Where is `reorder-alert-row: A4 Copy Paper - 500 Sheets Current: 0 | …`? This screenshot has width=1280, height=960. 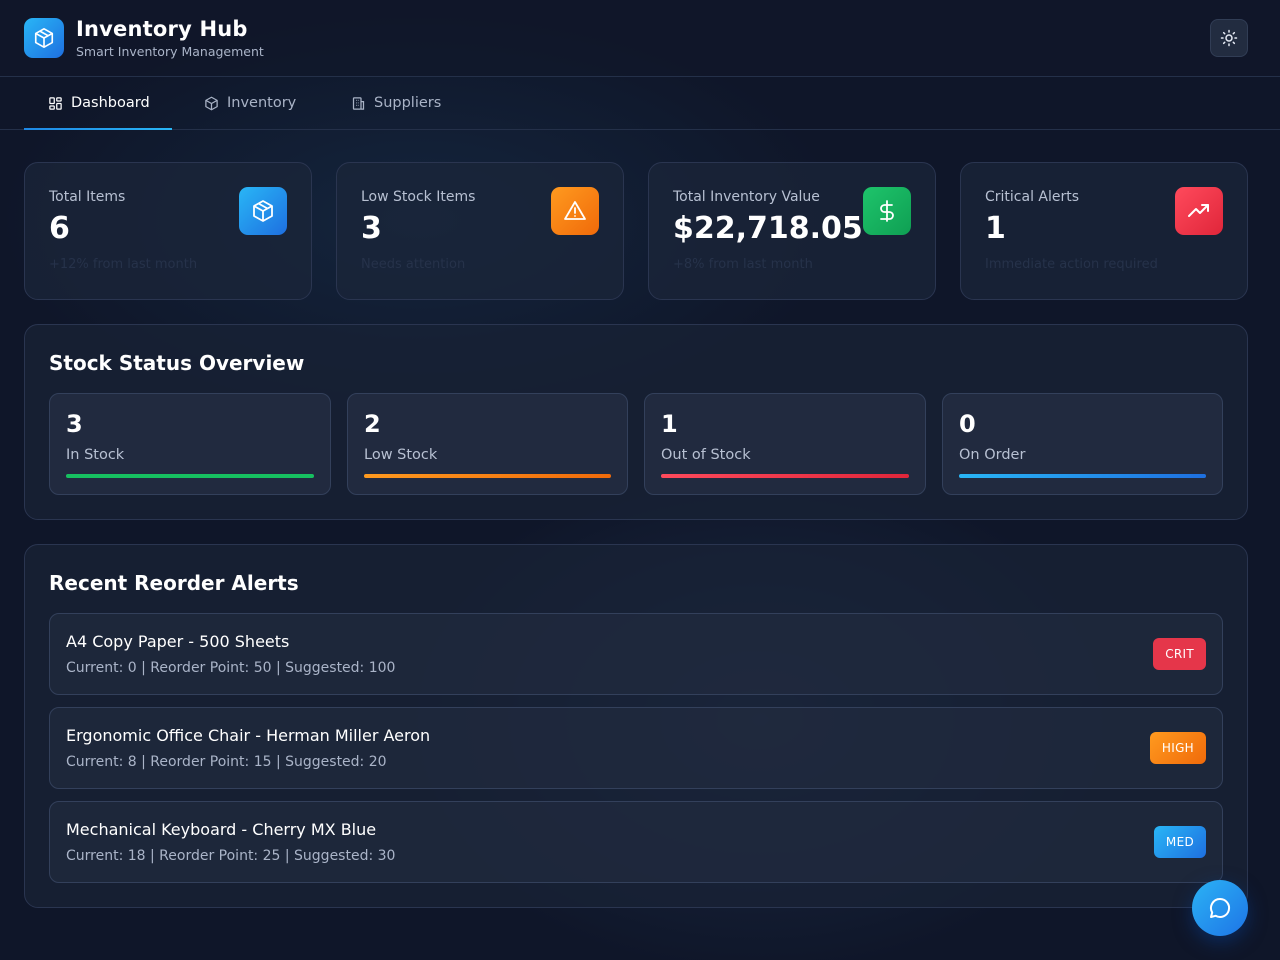 reorder-alert-row: A4 Copy Paper - 500 Sheets Current: 0 | … is located at coordinates (636, 654).